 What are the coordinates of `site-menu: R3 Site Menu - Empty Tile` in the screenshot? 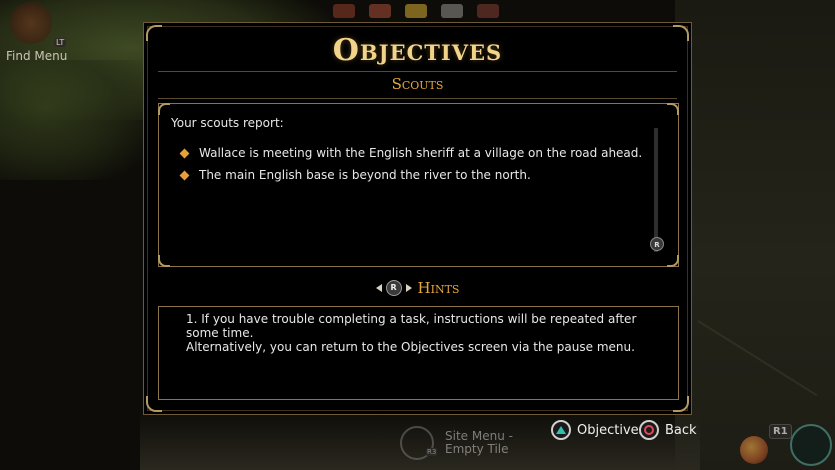 It's located at (465, 444).